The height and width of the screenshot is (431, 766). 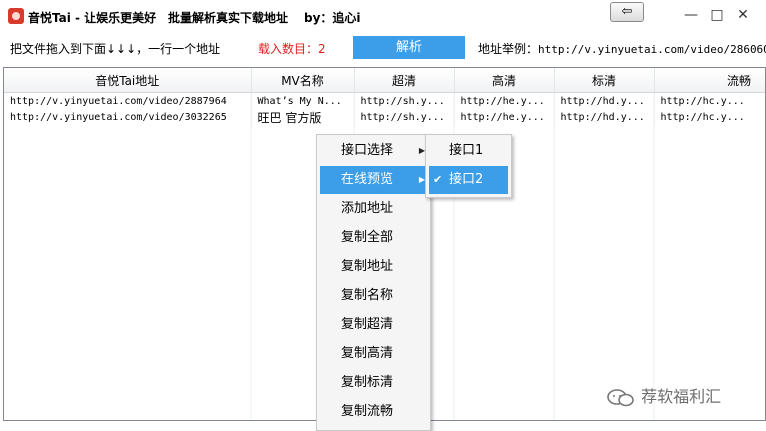 What do you see at coordinates (367, 179) in the screenshot?
I see `menu-item-label: 在线预览` at bounding box center [367, 179].